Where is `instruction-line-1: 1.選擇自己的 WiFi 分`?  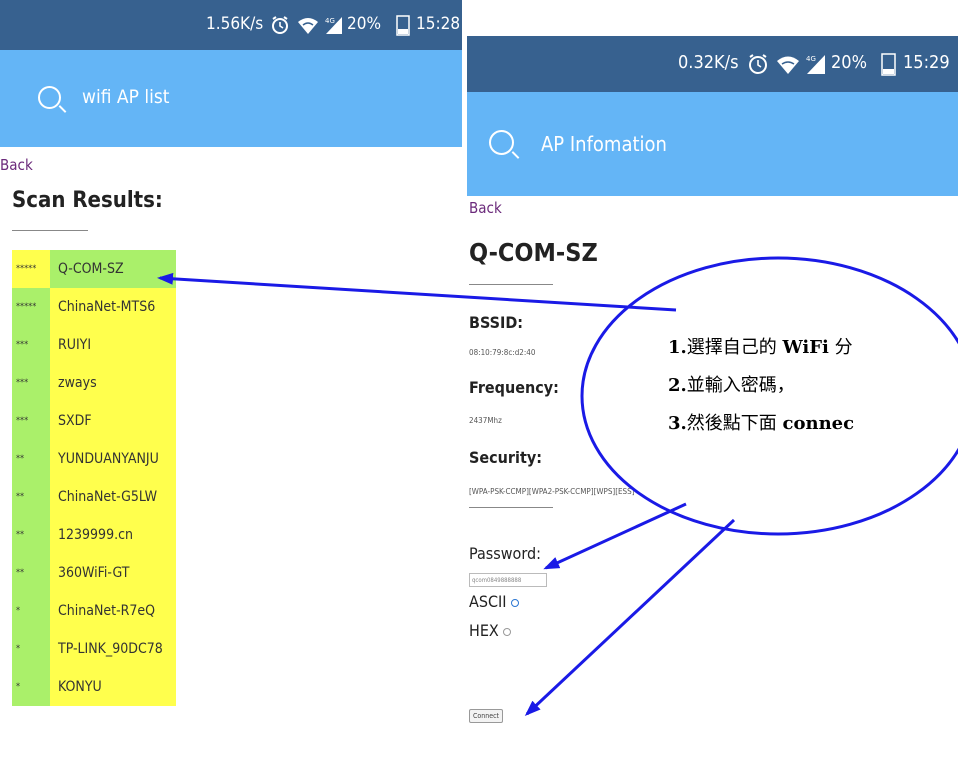
instruction-line-1: 1.選擇自己的 WiFi 分 is located at coordinates (760, 347).